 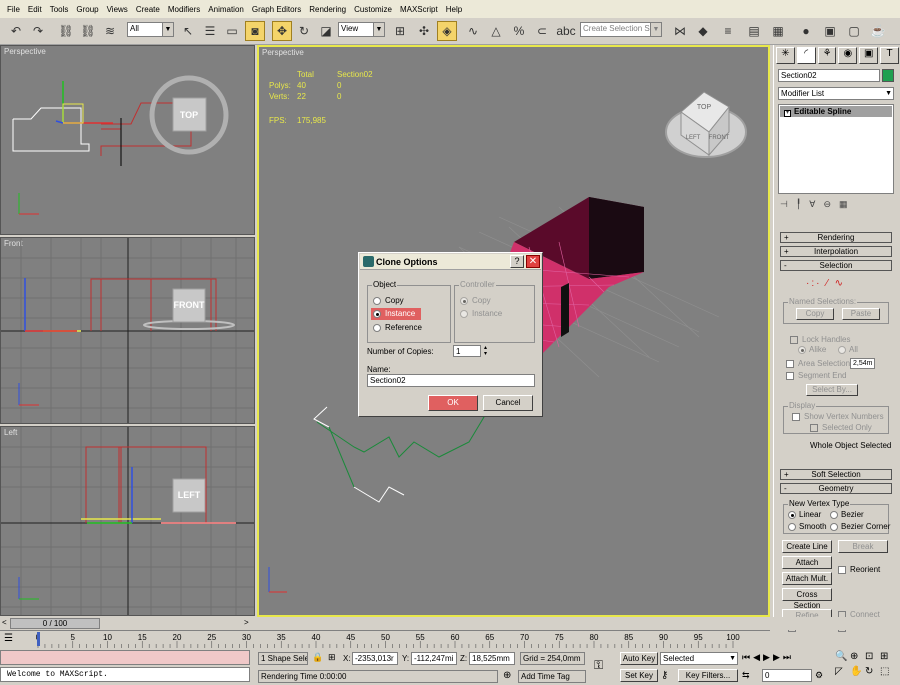 I want to click on bezier-corner-radio, so click(x=834, y=527).